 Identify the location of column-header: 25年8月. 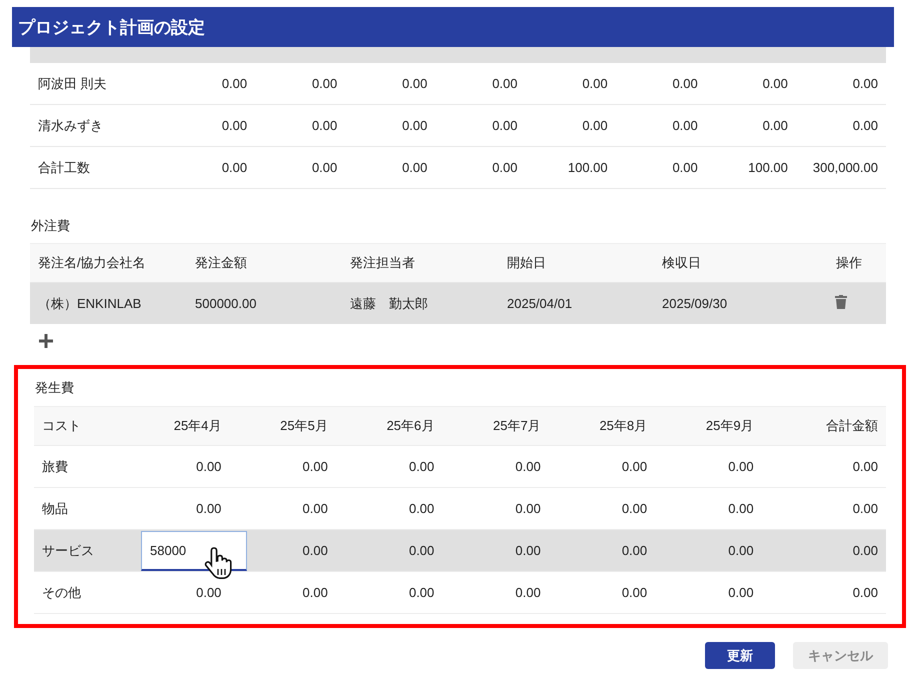
(623, 426).